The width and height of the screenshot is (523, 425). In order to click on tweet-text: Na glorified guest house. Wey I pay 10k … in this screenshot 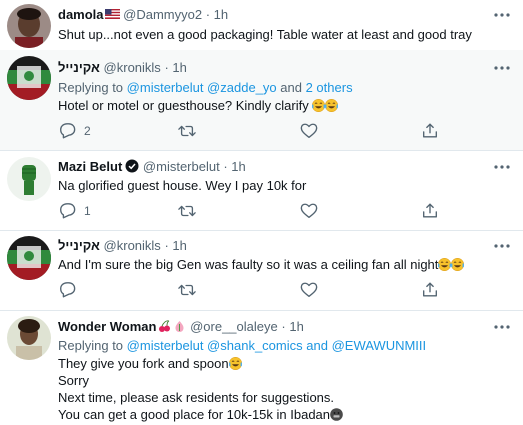, I will do `click(182, 185)`.